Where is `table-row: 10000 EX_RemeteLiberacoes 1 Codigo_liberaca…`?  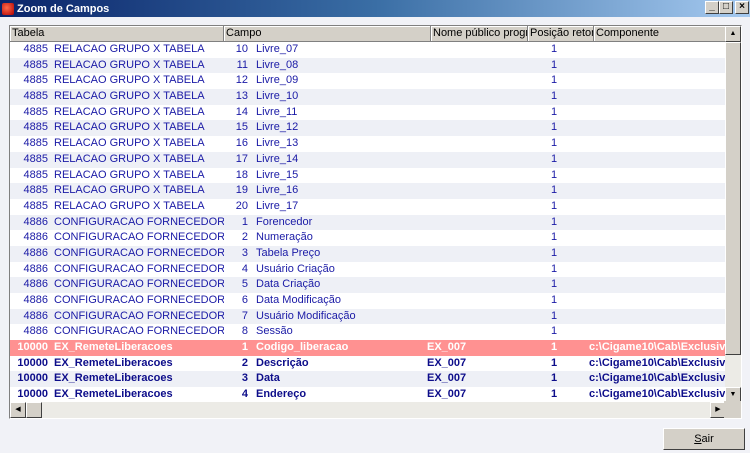 table-row: 10000 EX_RemeteLiberacoes 1 Codigo_liberaca… is located at coordinates (367, 348).